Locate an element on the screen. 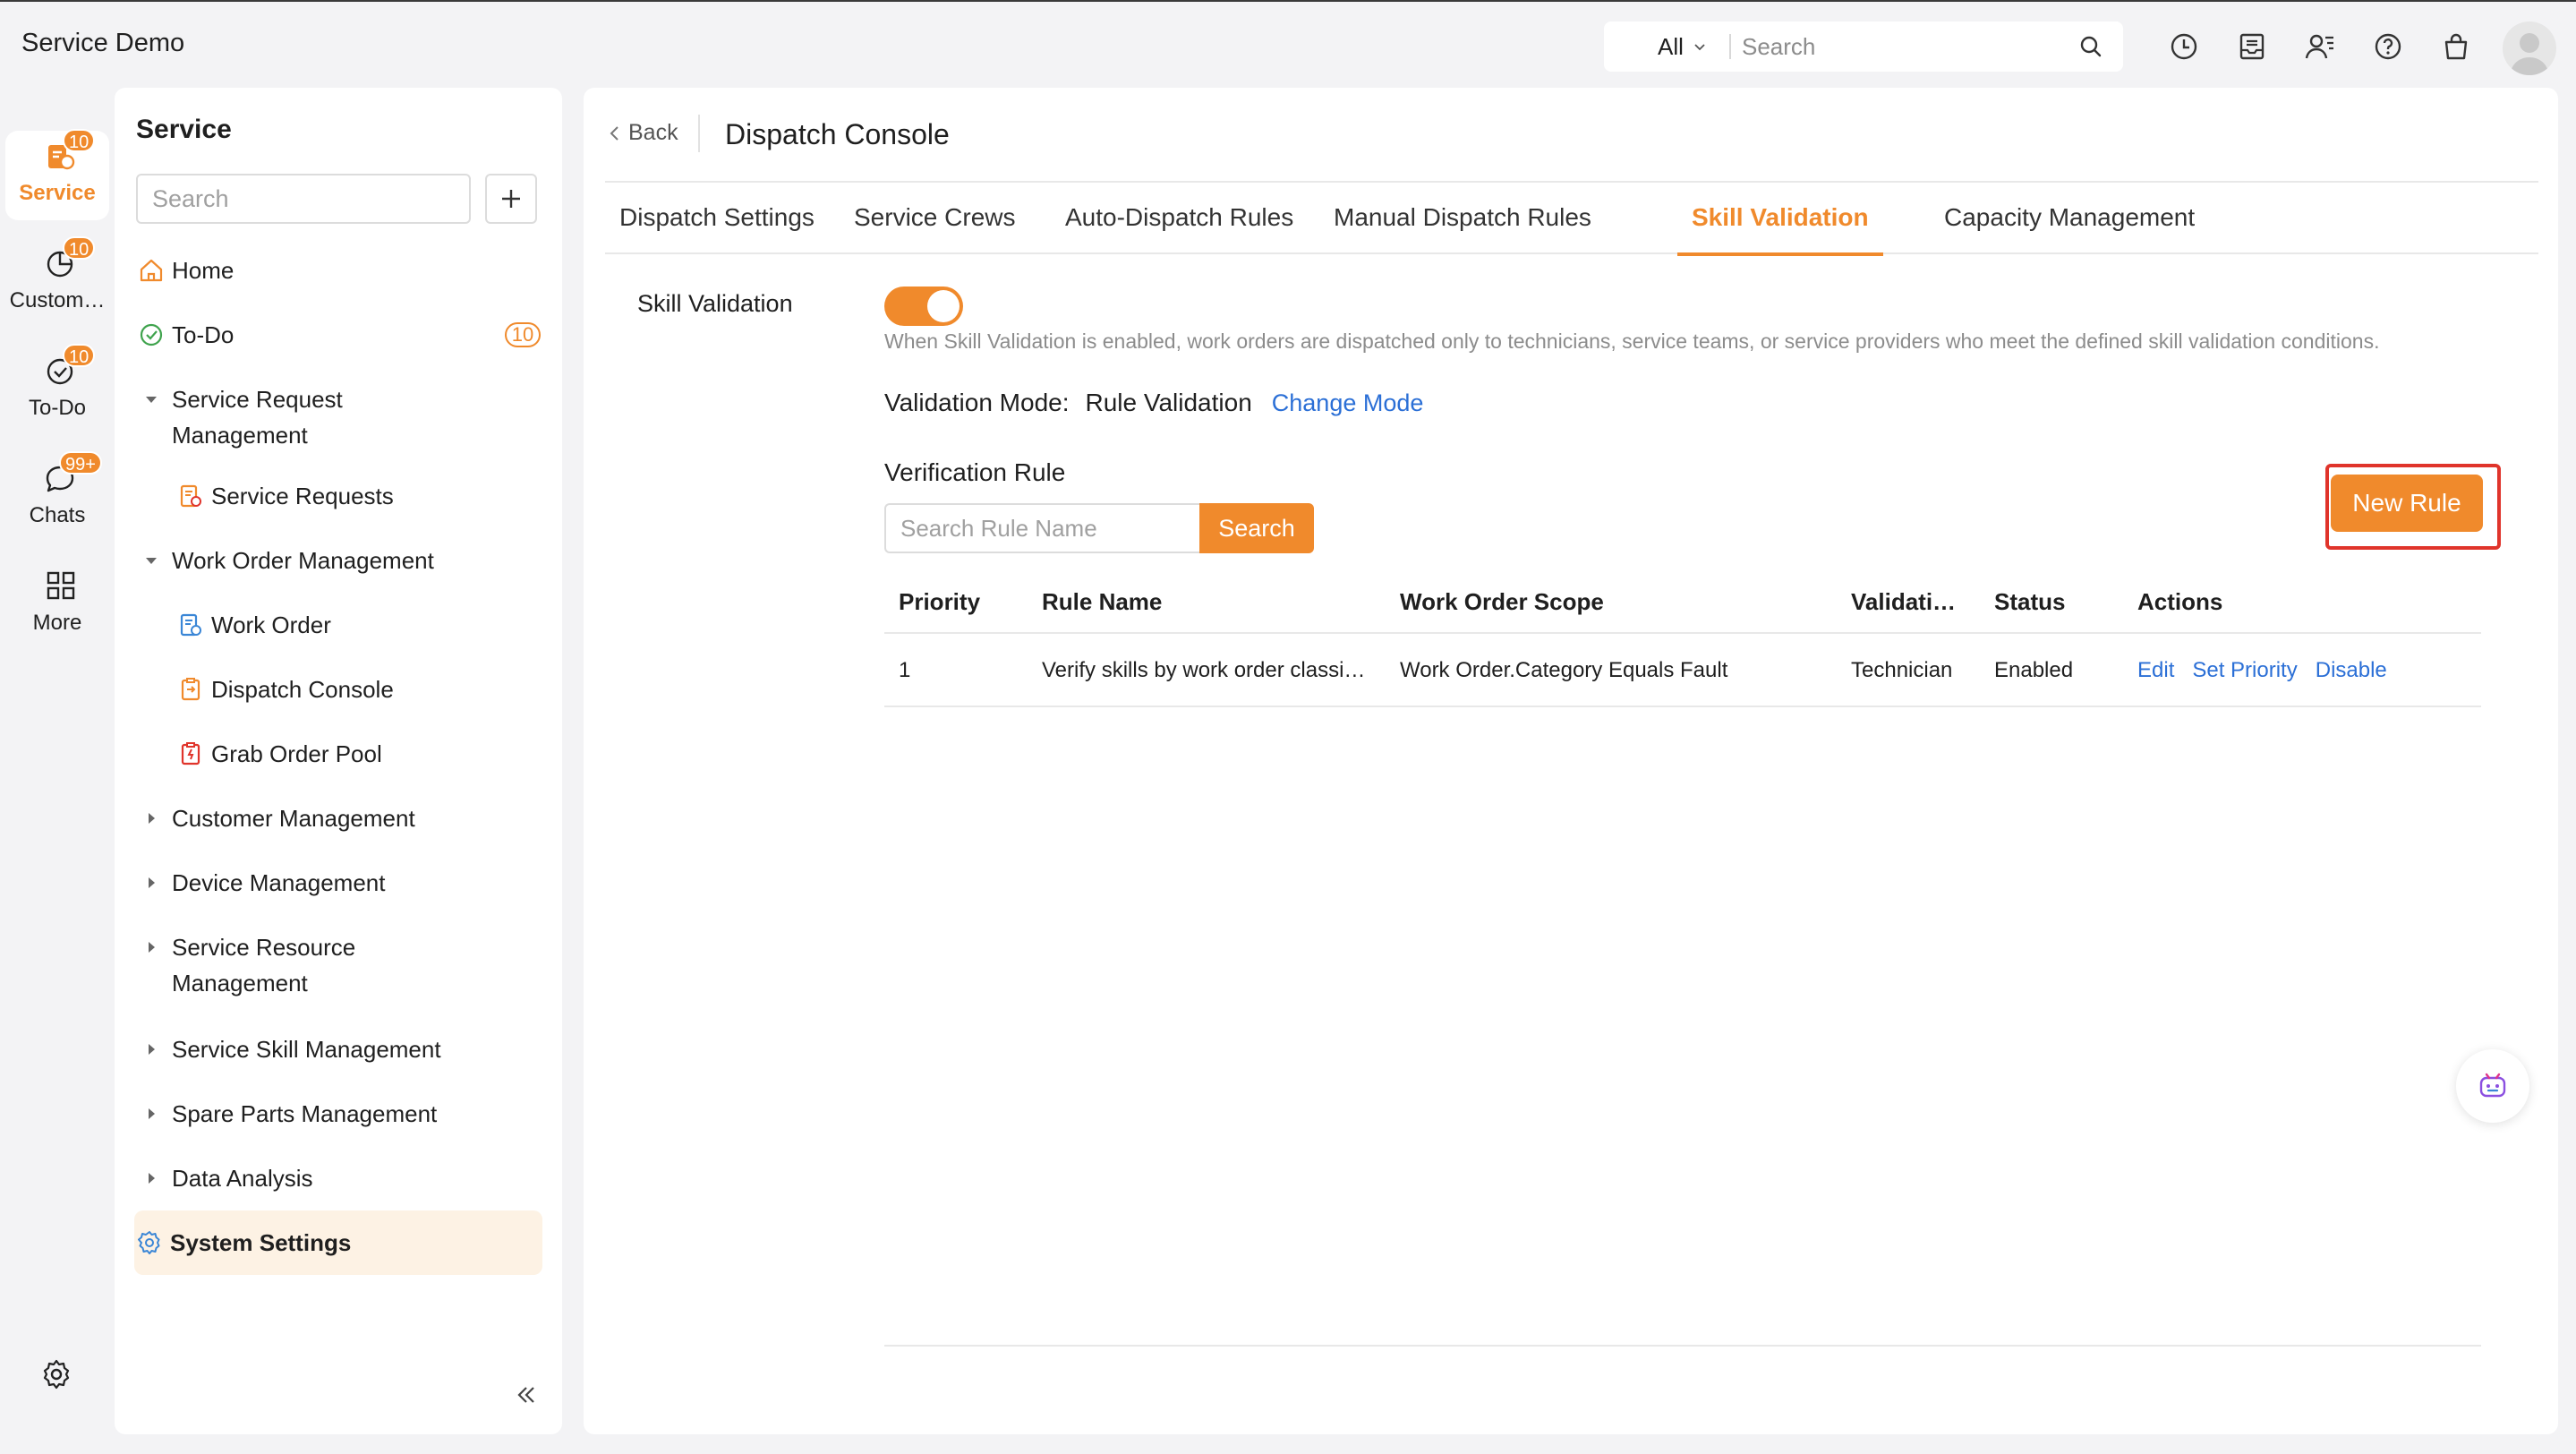 The height and width of the screenshot is (1454, 2576). top-bar: Service Demo All is located at coordinates (1288, 45).